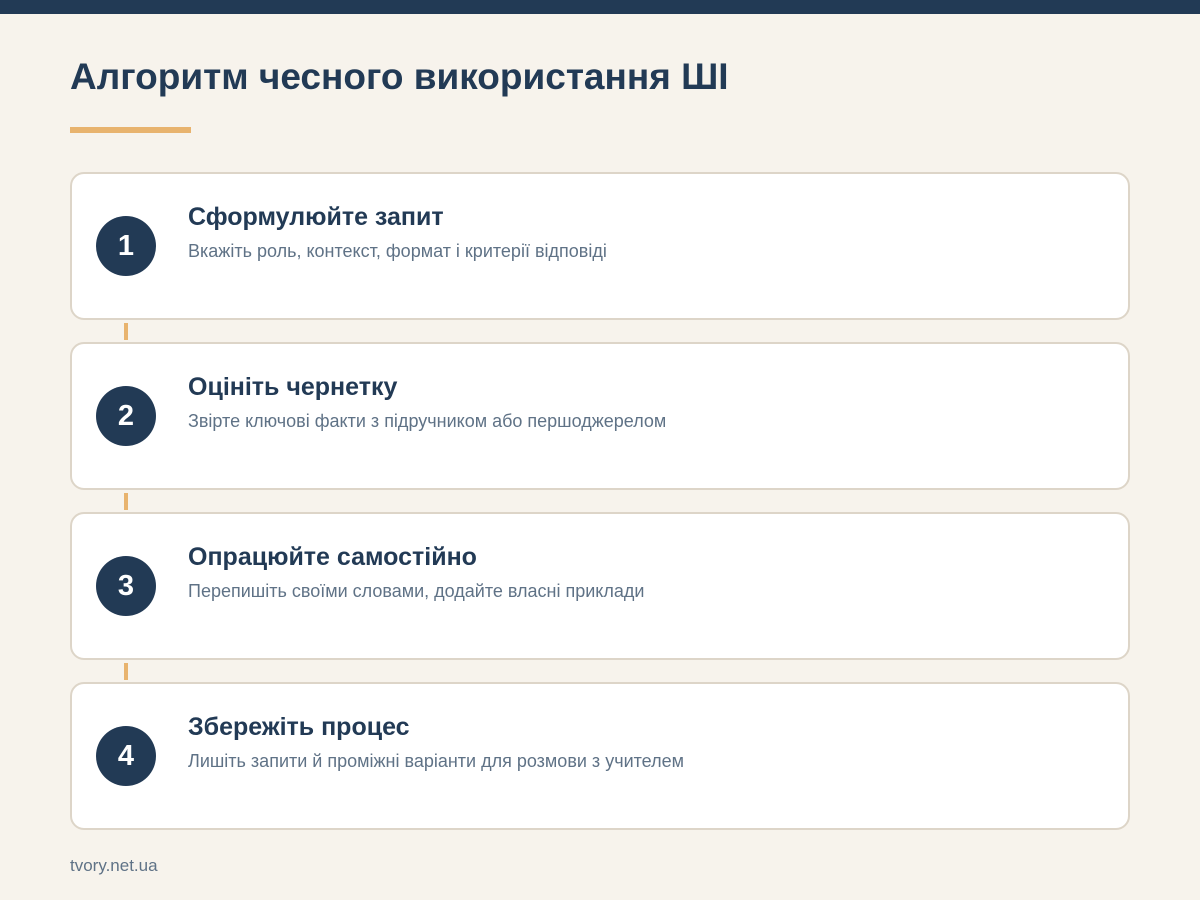 The image size is (1200, 900). What do you see at coordinates (299, 727) in the screenshot?
I see `step-title: Збережіть процес` at bounding box center [299, 727].